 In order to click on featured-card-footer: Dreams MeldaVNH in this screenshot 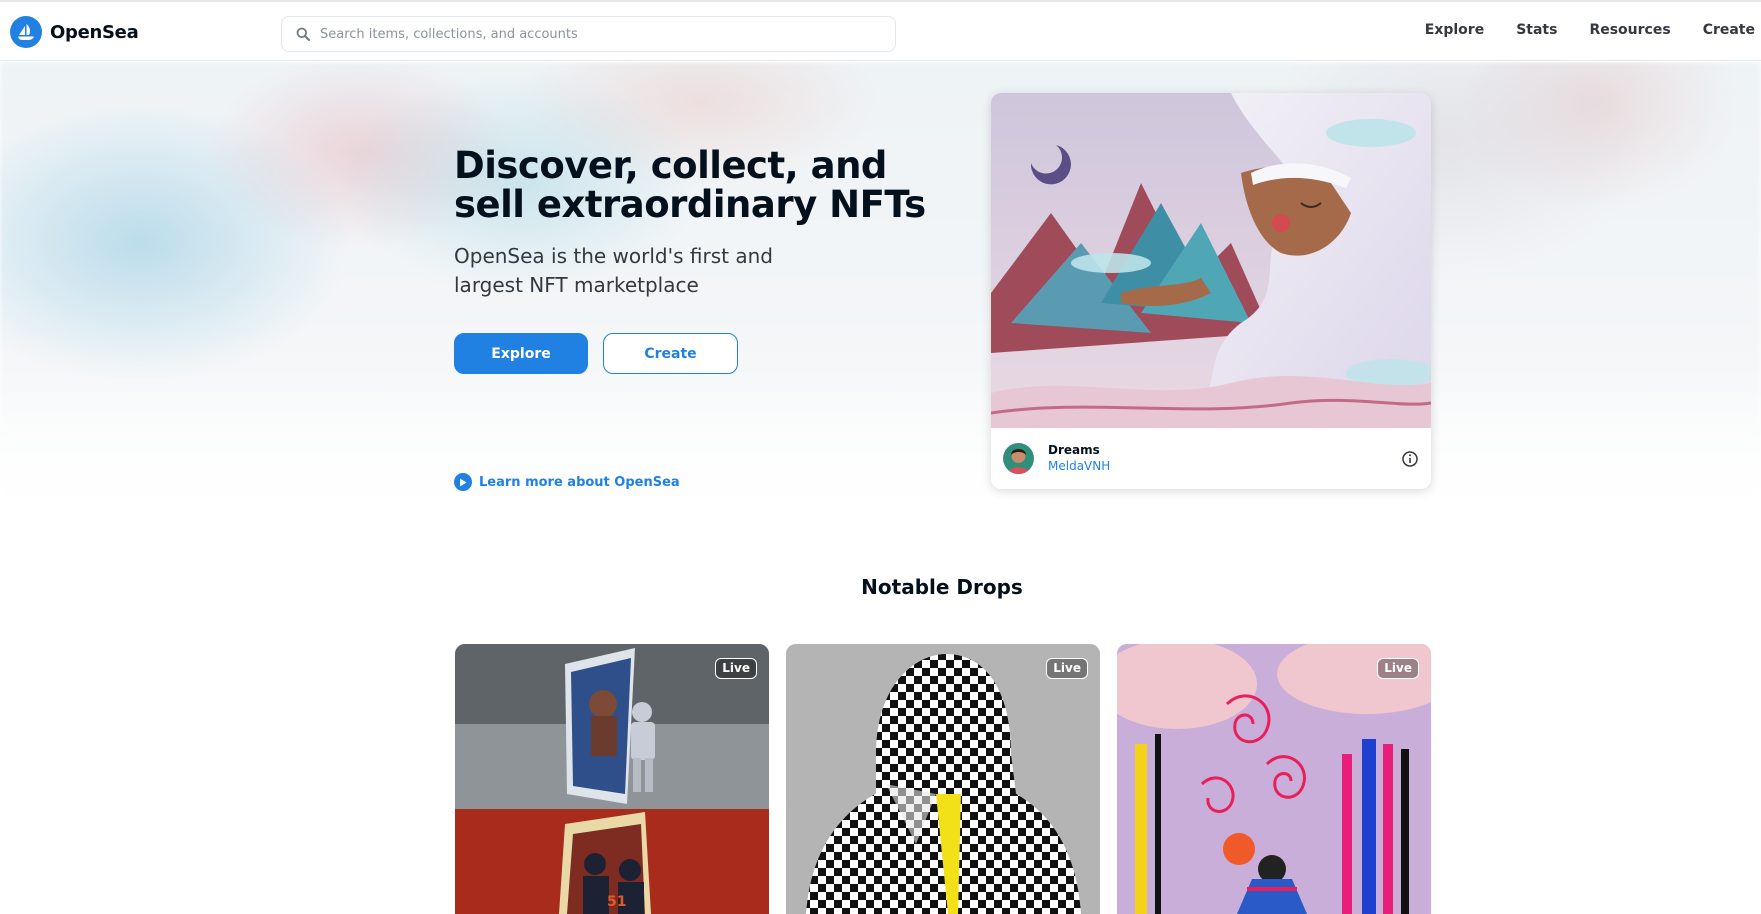, I will do `click(1211, 458)`.